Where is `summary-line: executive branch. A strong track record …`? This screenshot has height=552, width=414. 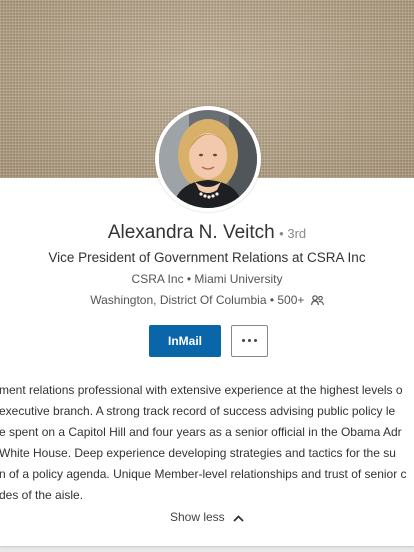 summary-line: executive branch. A strong track record … is located at coordinates (198, 411).